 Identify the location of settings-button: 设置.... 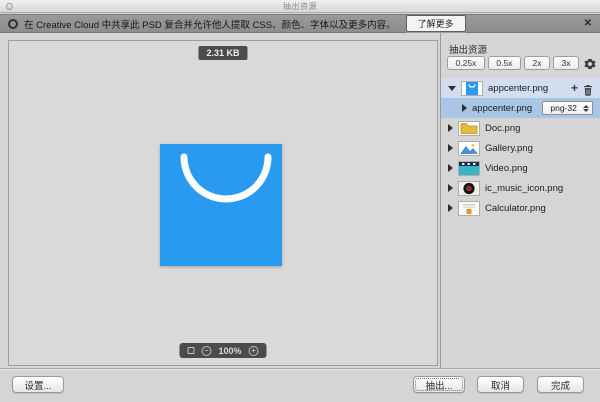
(38, 384).